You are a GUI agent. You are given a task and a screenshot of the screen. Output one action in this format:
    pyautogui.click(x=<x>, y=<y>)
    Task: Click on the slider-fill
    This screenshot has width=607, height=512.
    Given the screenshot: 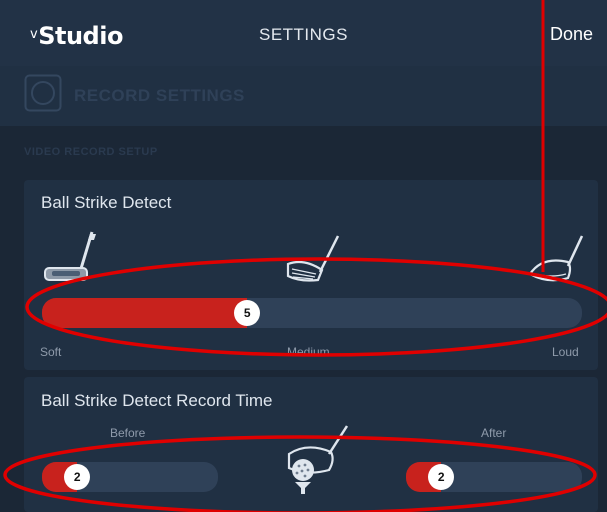 What is the action you would take?
    pyautogui.click(x=145, y=313)
    